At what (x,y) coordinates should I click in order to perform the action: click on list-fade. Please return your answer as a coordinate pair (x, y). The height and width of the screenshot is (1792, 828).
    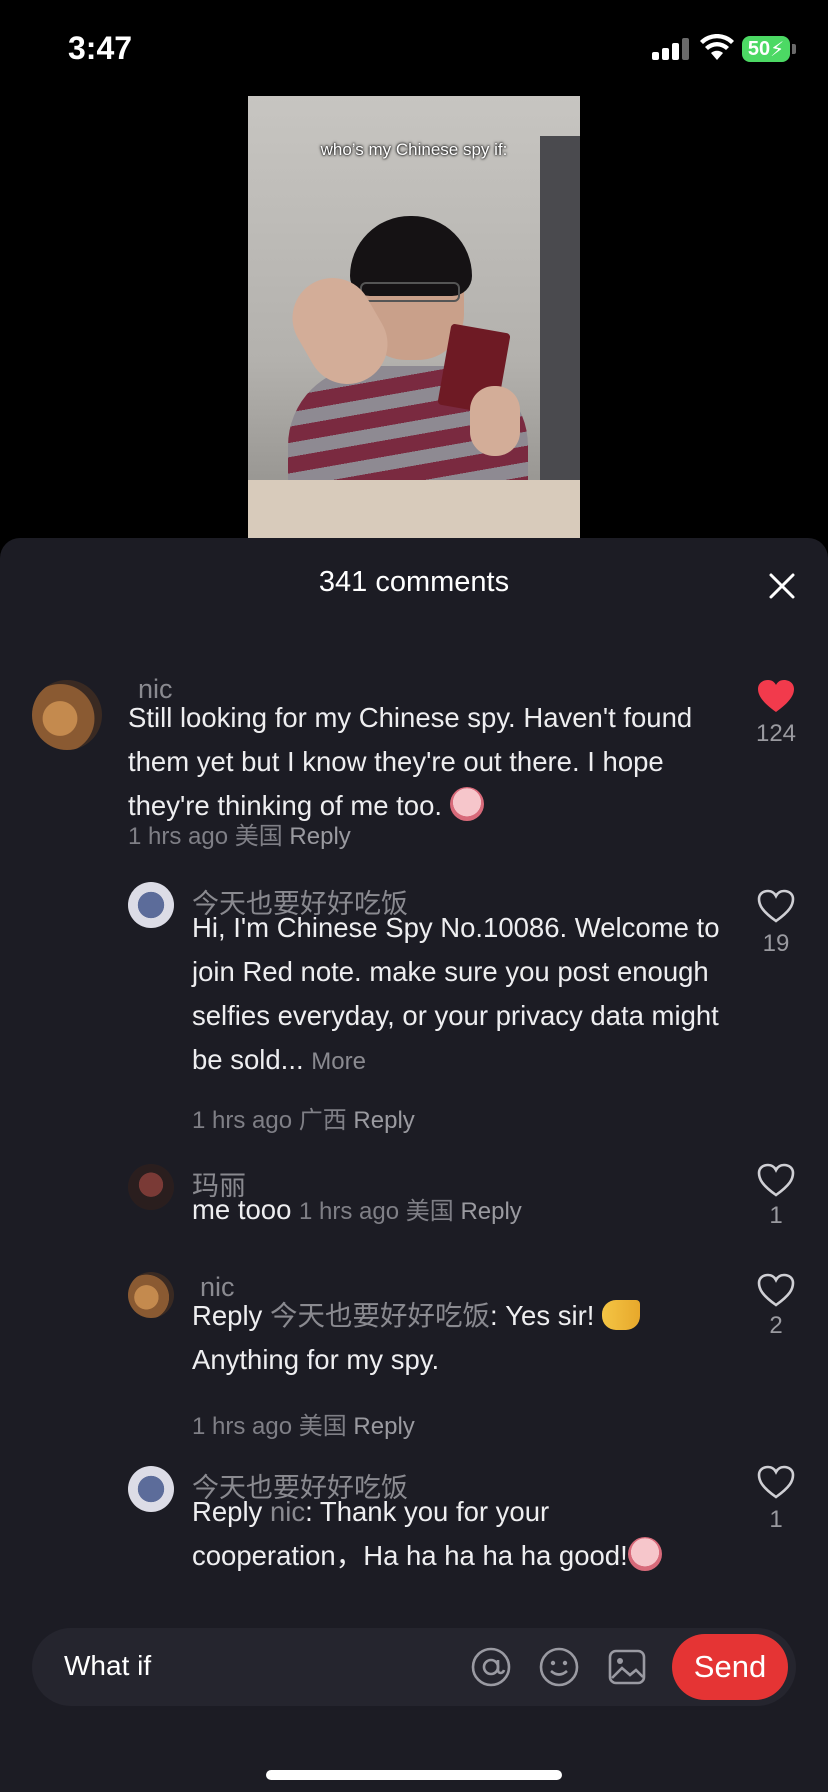
    Looking at the image, I should click on (414, 1599).